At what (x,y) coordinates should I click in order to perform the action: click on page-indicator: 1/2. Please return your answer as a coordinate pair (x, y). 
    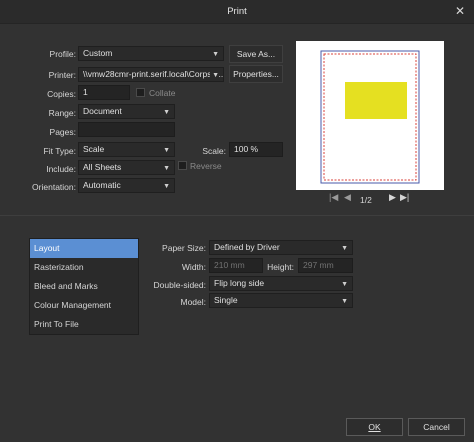
    Looking at the image, I should click on (366, 200).